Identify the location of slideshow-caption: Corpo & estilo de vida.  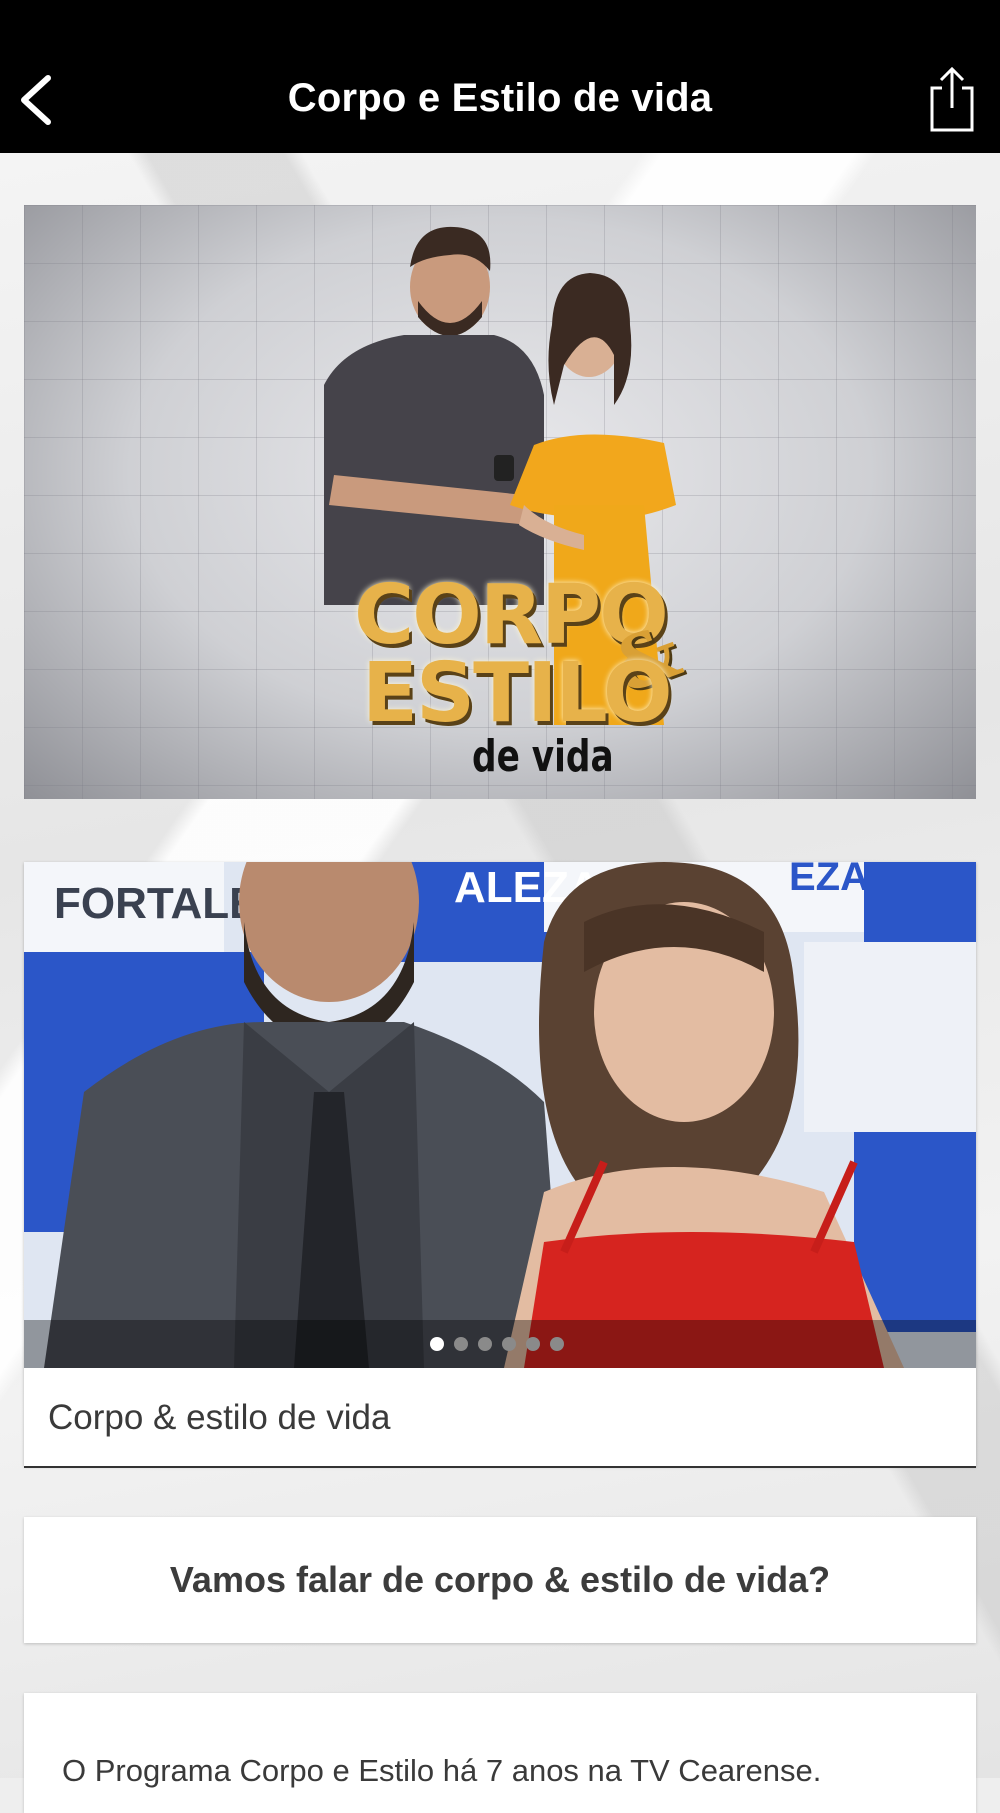
(219, 1417).